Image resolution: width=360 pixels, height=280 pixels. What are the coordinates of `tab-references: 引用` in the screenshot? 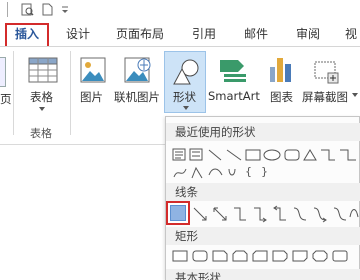 It's located at (204, 35).